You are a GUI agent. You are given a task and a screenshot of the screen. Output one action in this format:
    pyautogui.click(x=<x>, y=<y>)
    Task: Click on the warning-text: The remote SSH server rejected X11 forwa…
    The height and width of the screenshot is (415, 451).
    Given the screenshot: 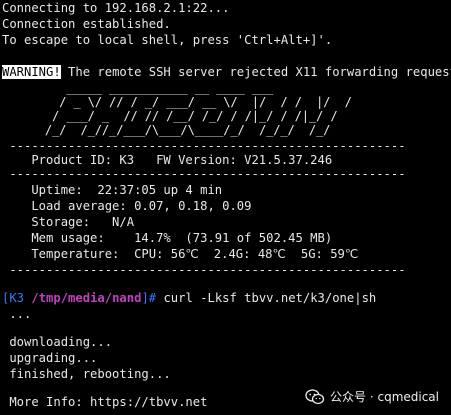 What is the action you would take?
    pyautogui.click(x=255, y=72)
    